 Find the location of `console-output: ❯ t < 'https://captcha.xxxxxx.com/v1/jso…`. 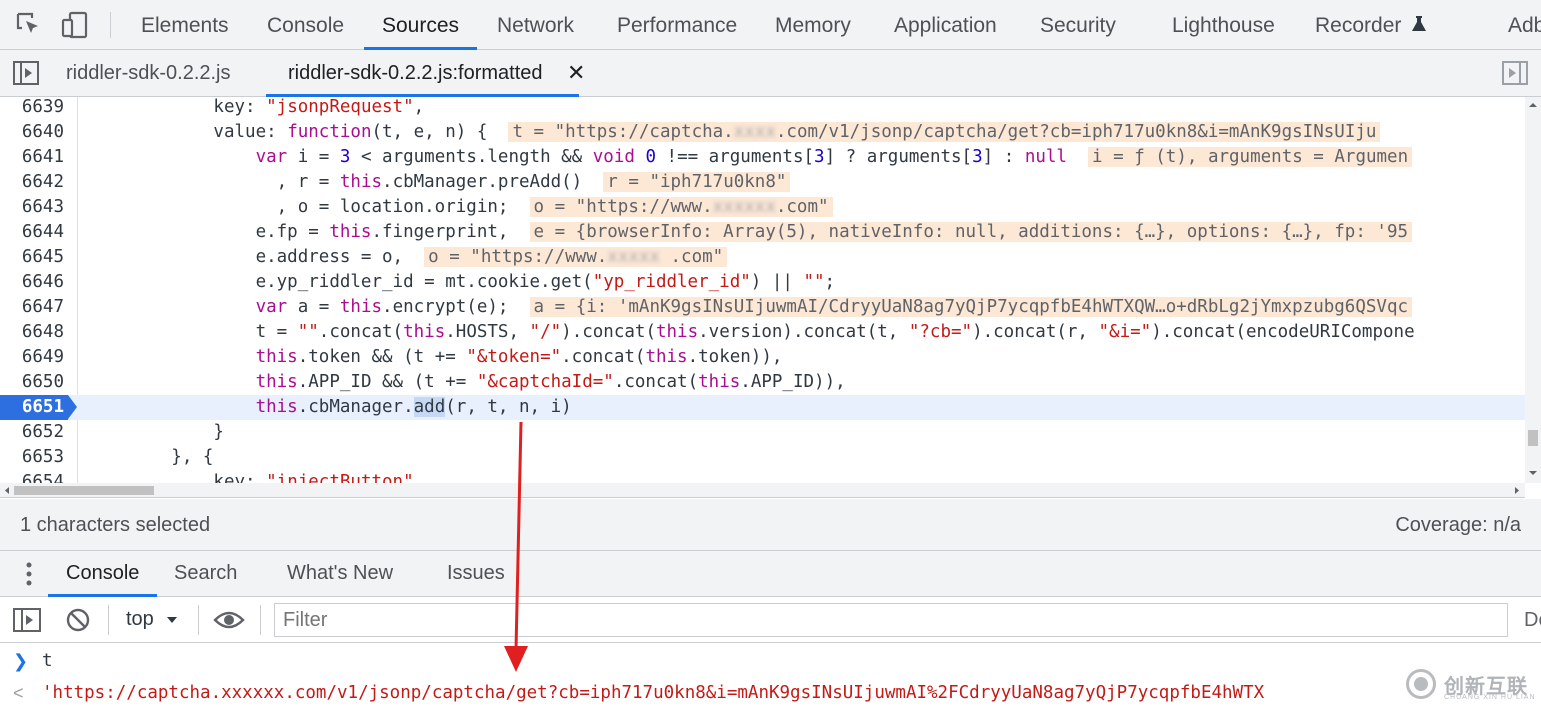

console-output: ❯ t < 'https://captcha.xxxxxx.com/v1/jso… is located at coordinates (770, 677).